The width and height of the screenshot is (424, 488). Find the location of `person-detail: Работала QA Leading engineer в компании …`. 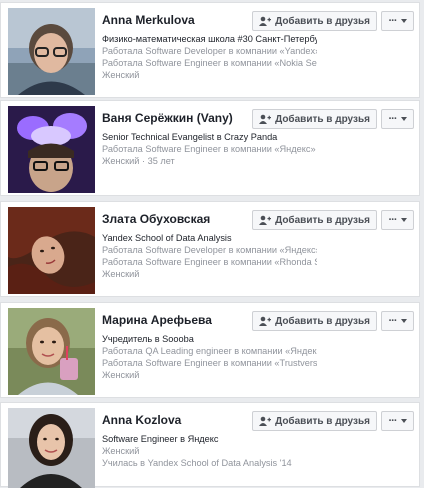

person-detail: Работала QA Leading engineer в компании … is located at coordinates (209, 351).